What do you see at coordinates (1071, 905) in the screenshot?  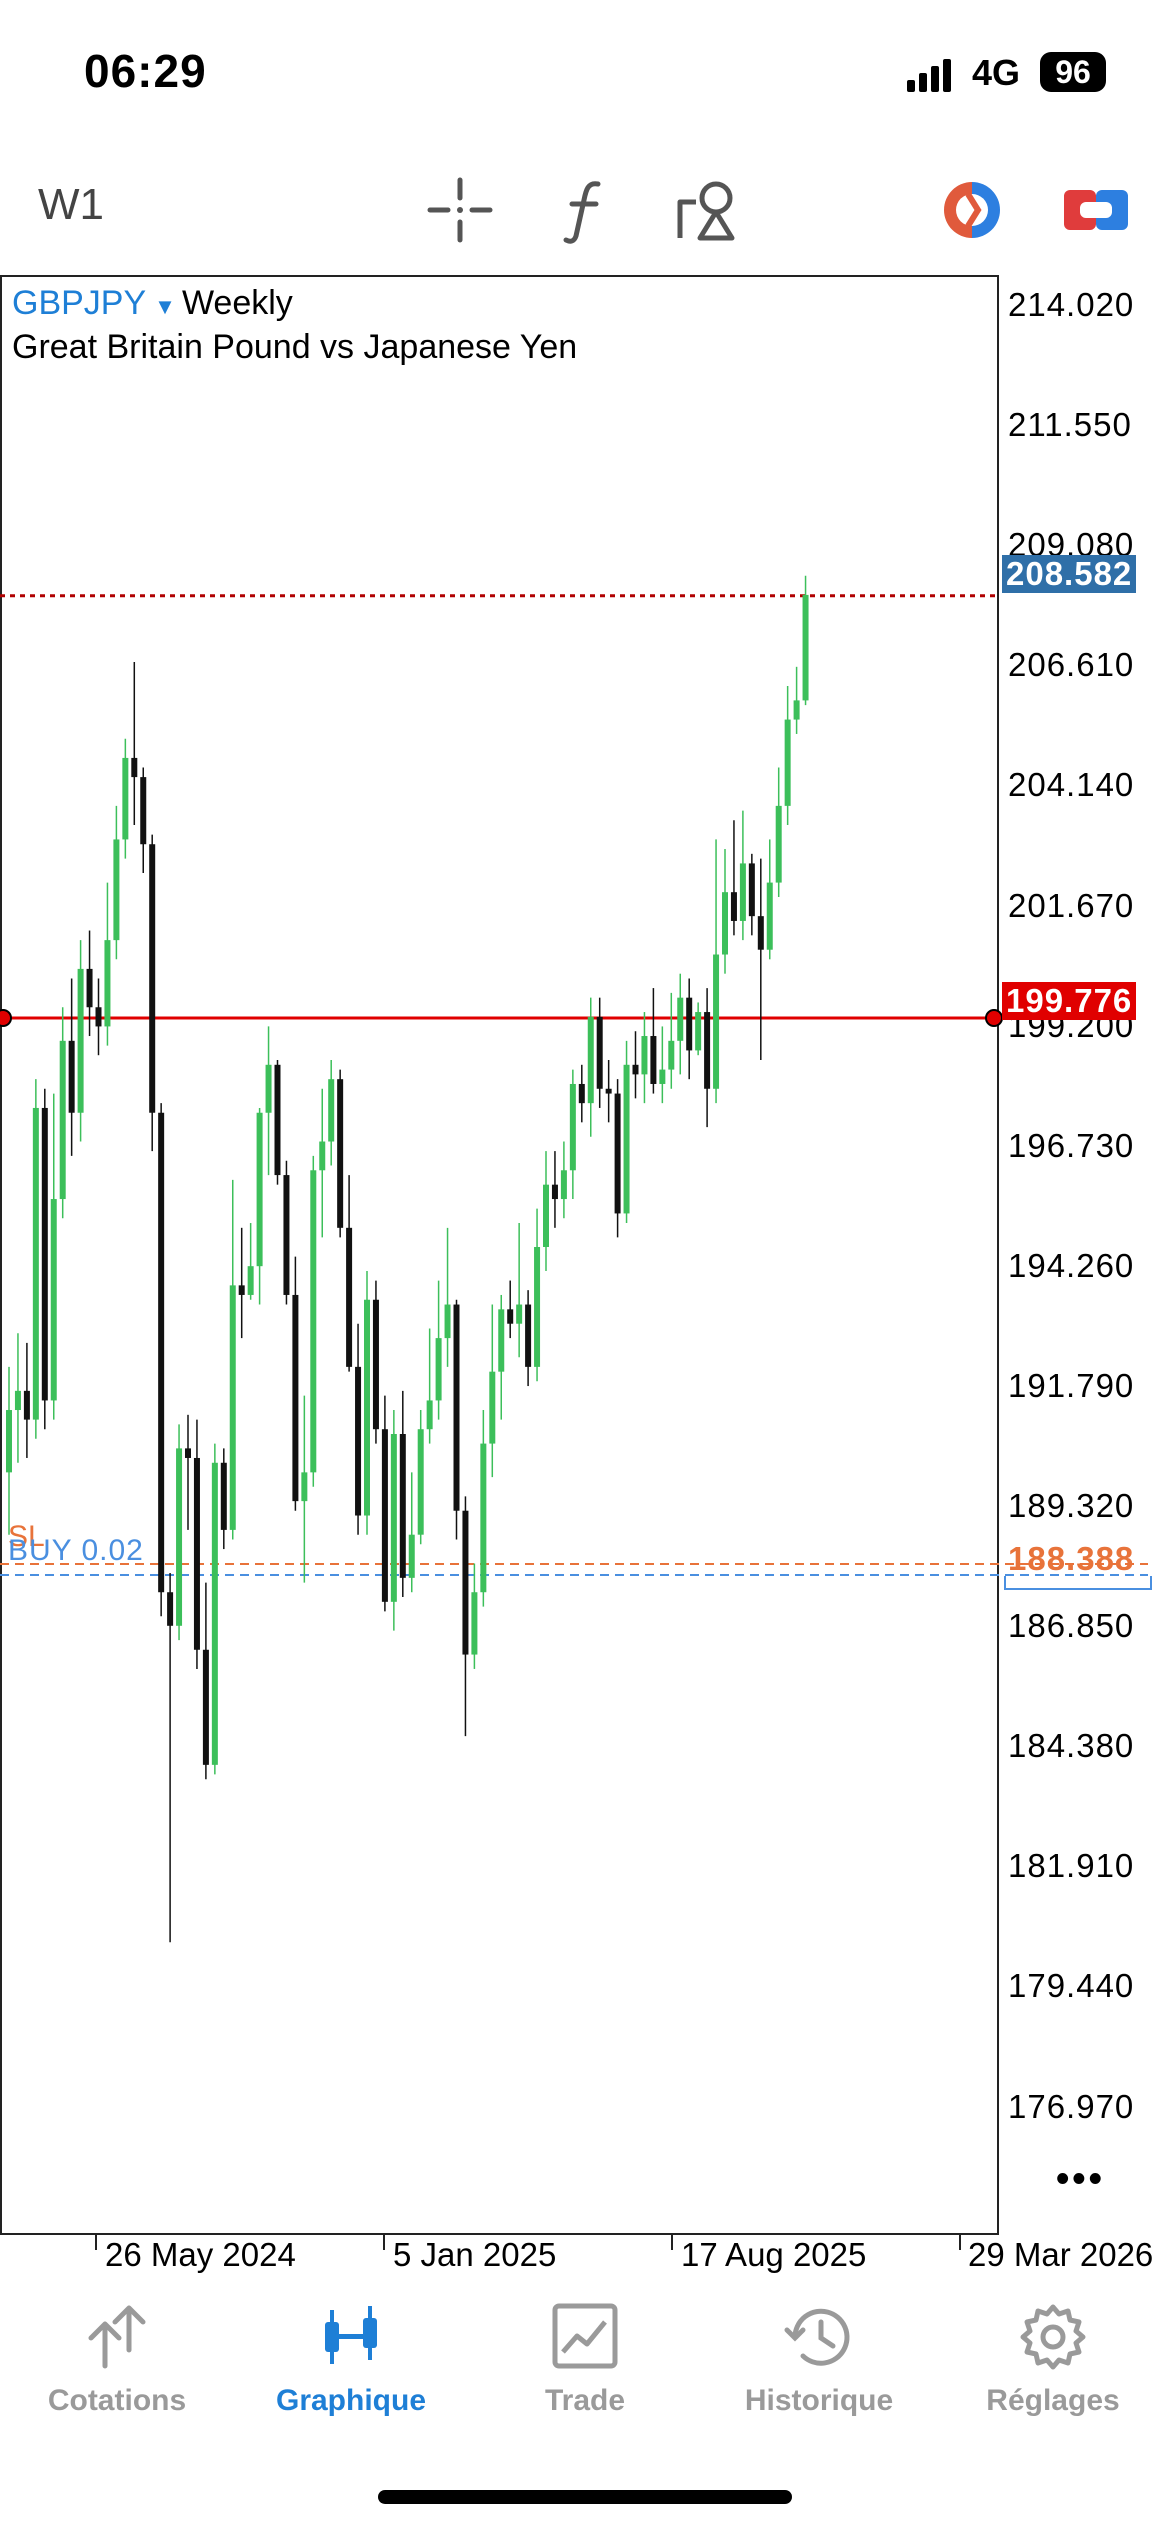 I see `price-scale-label: 201.670` at bounding box center [1071, 905].